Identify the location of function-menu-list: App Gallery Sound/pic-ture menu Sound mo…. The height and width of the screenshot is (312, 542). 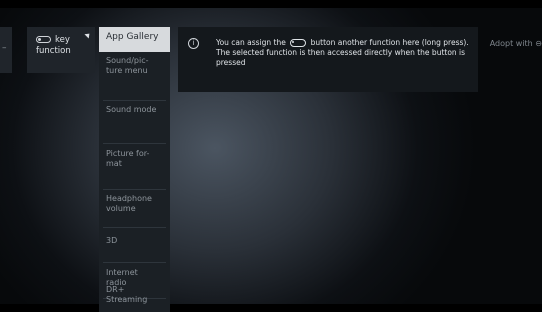
(134, 169).